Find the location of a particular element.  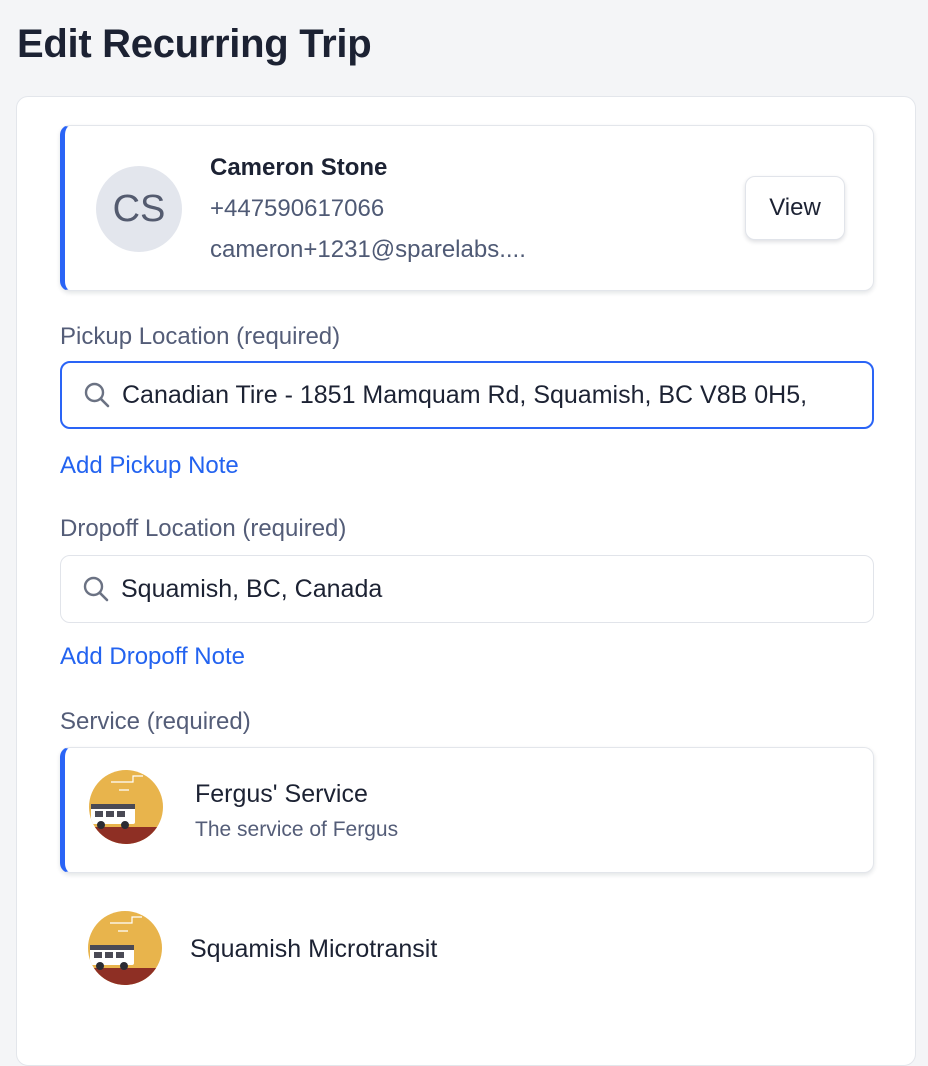

page-title: Edit Recurring Trip is located at coordinates (194, 44).